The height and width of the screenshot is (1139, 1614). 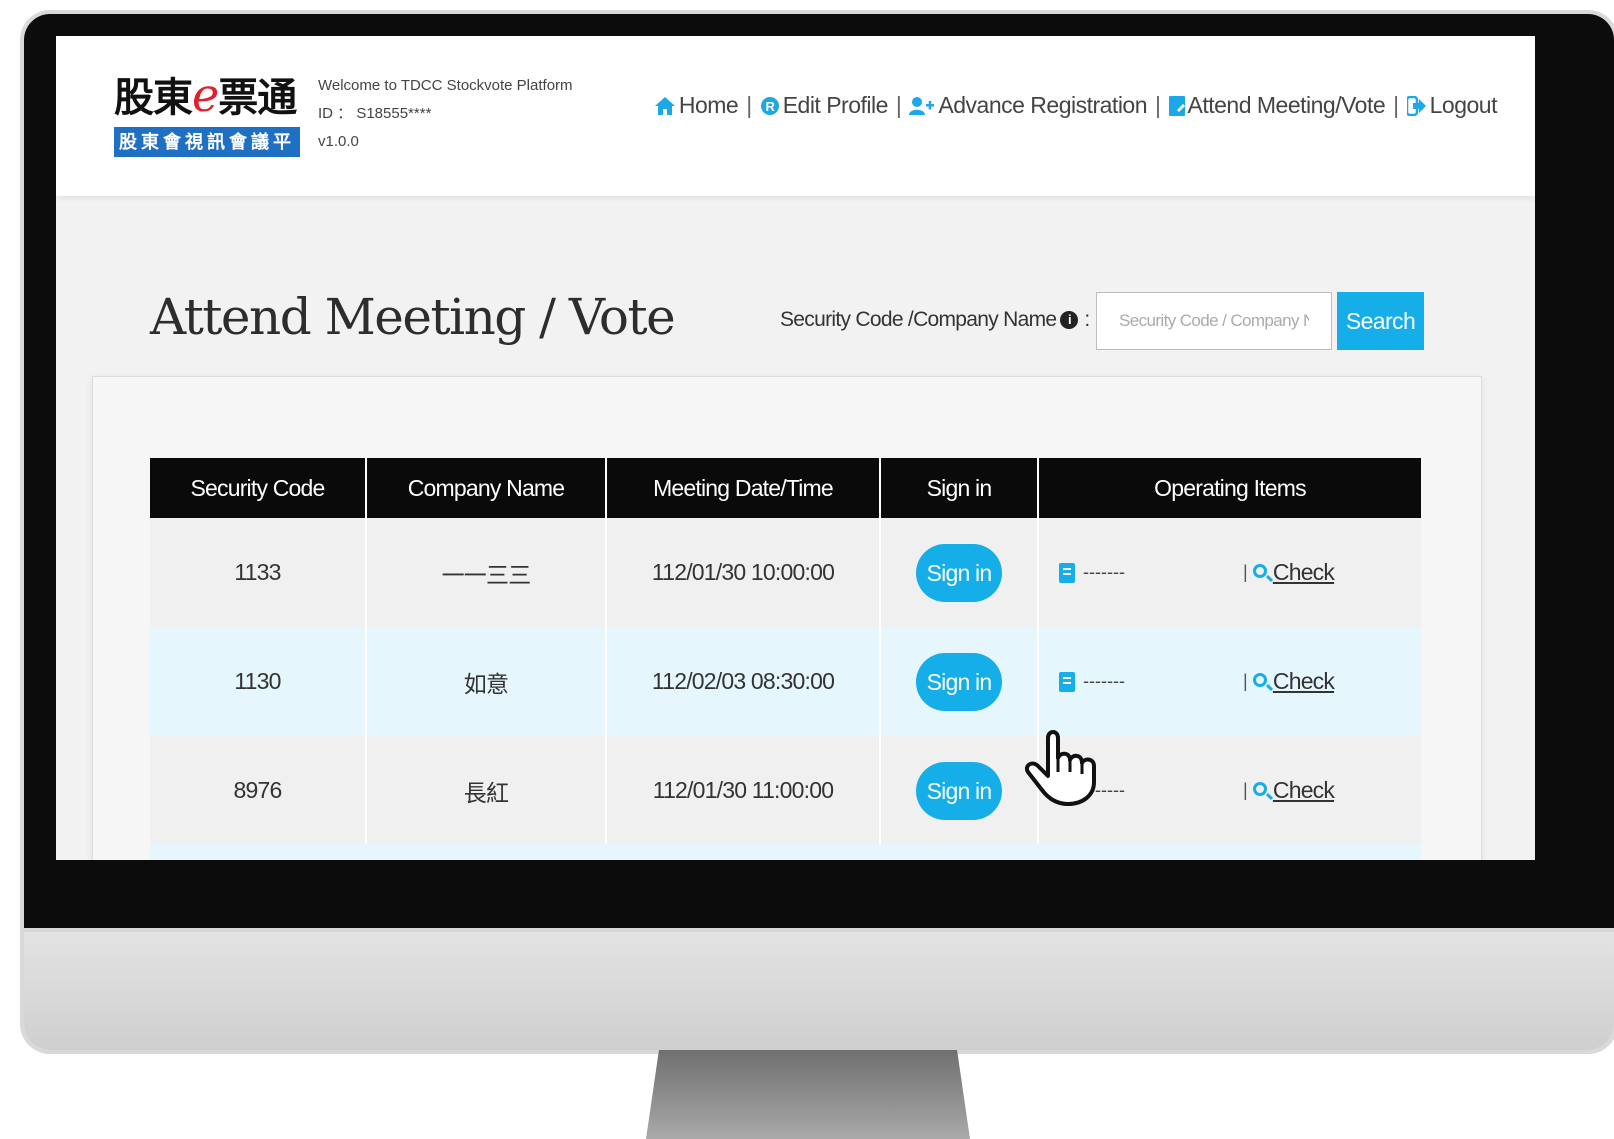 I want to click on cell-security-code: 1133, so click(x=258, y=572).